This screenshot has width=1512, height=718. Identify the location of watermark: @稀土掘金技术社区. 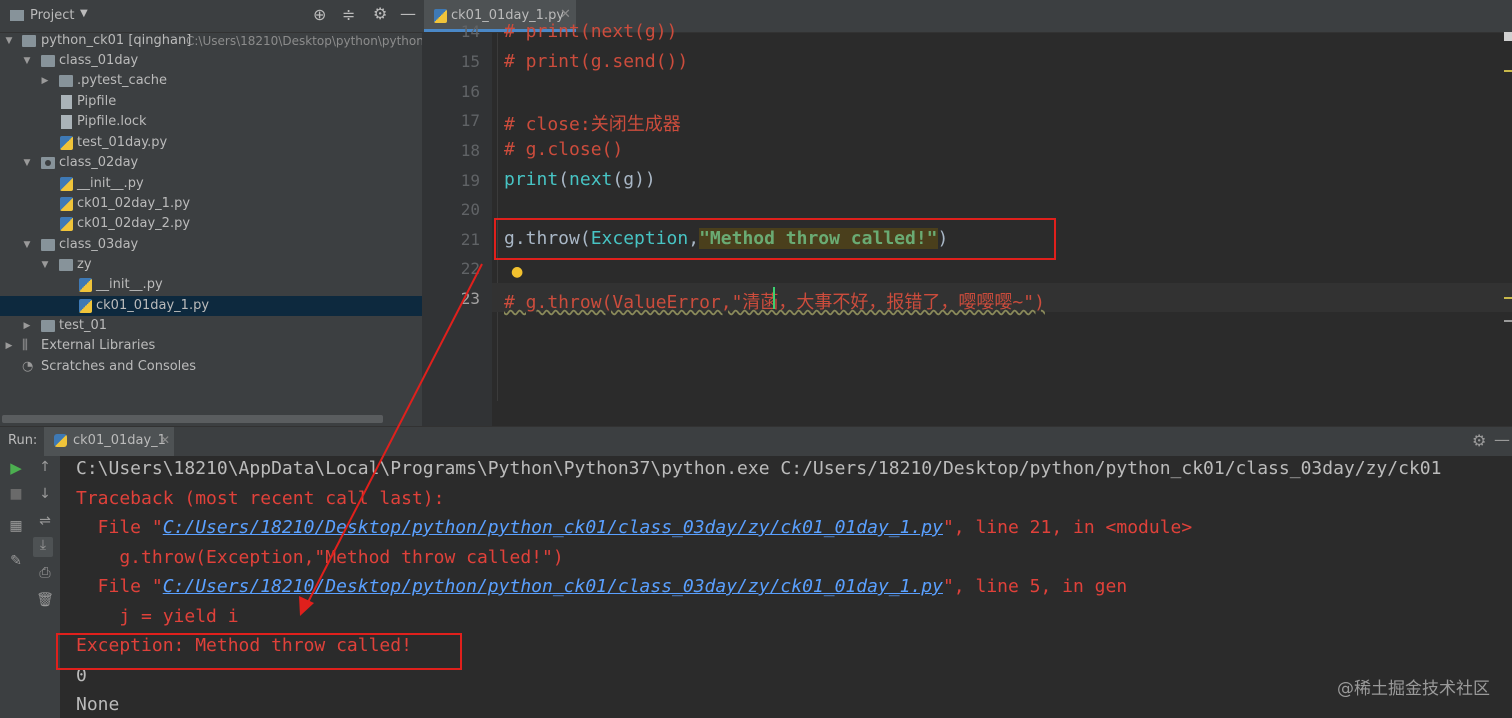
(1413, 689).